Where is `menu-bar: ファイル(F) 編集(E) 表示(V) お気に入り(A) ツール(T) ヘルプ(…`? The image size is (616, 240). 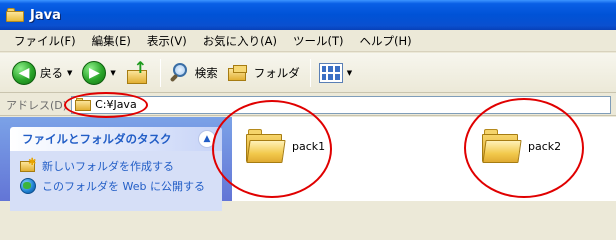
menu-bar: ファイル(F) 編集(E) 表示(V) お気に入り(A) ツール(T) ヘルプ(… is located at coordinates (308, 41).